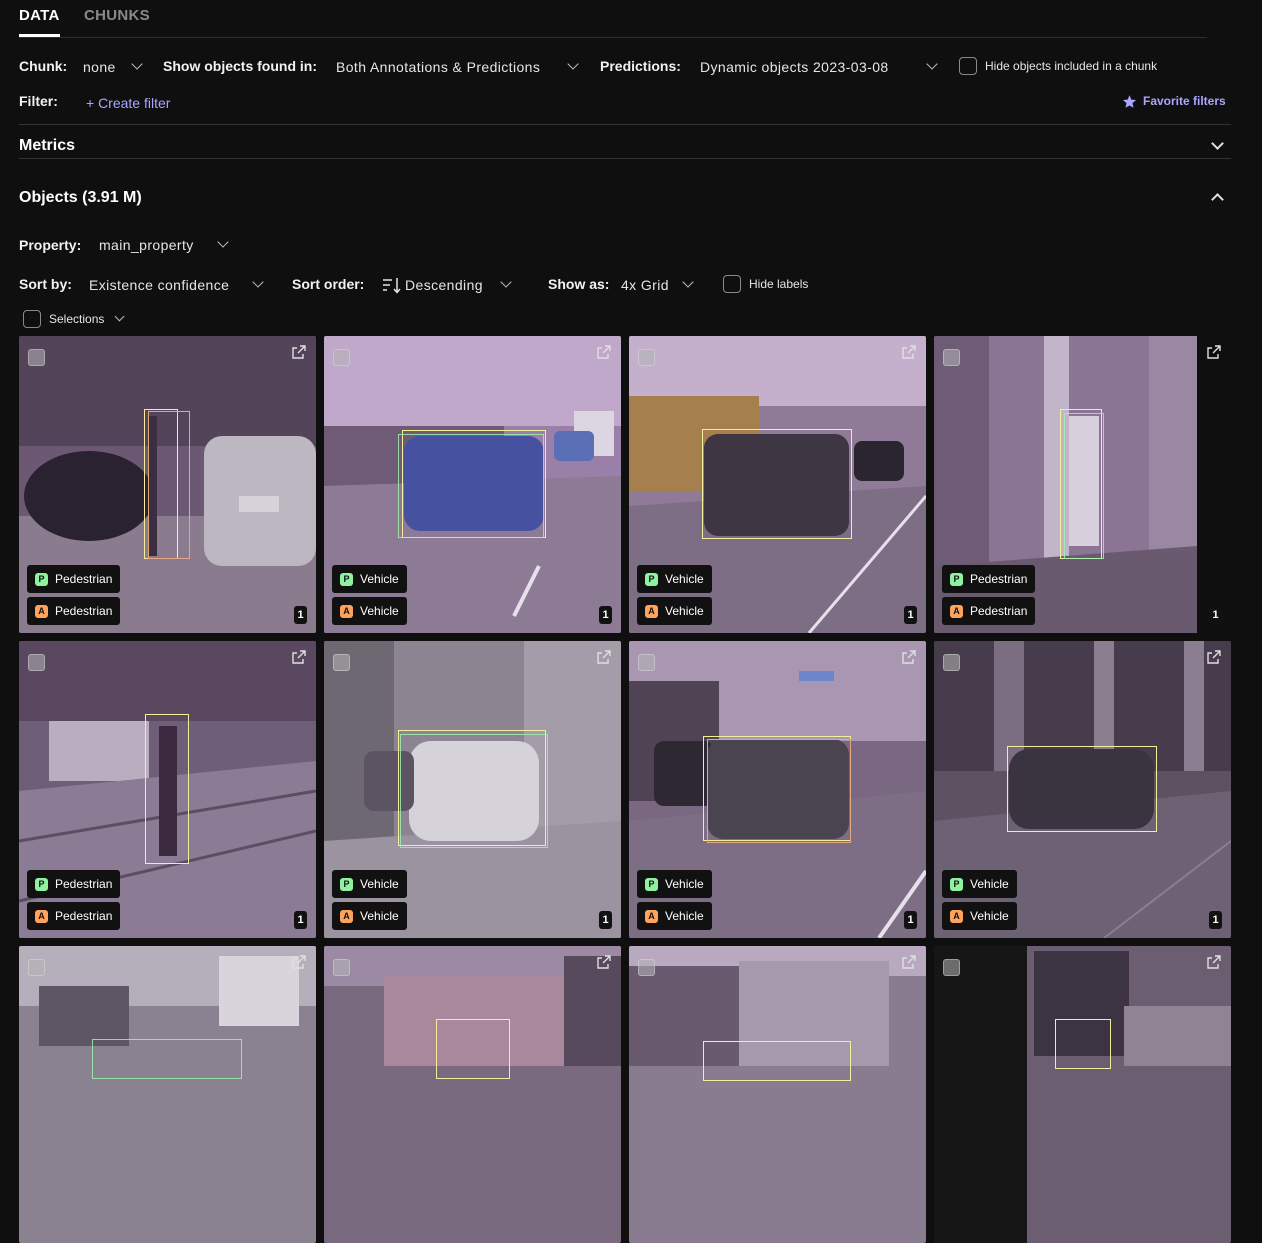 The height and width of the screenshot is (1243, 1262). What do you see at coordinates (84, 884) in the screenshot?
I see `prediction-class: Pedestrian` at bounding box center [84, 884].